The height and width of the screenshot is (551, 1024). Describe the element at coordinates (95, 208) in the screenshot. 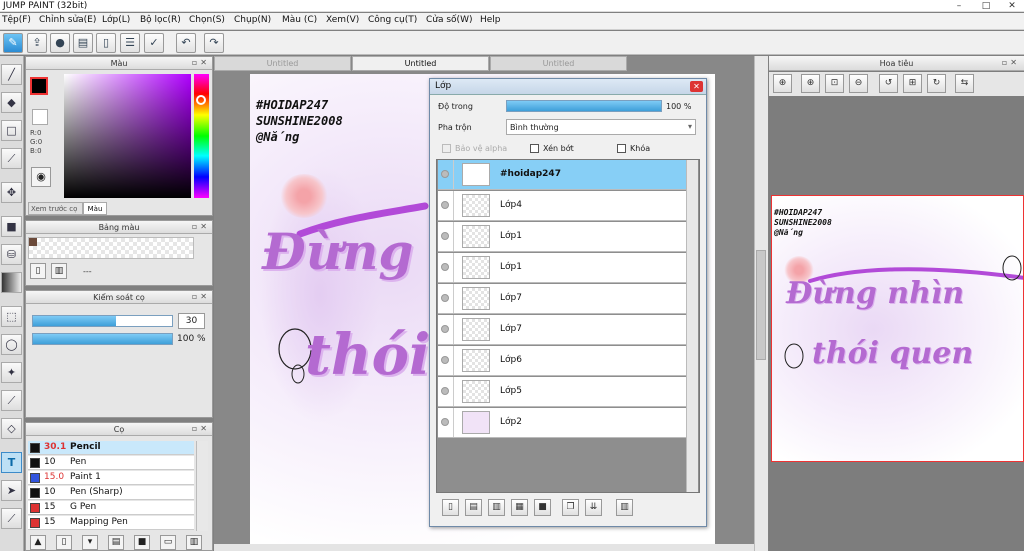

I see `tab-color: Màu` at that location.